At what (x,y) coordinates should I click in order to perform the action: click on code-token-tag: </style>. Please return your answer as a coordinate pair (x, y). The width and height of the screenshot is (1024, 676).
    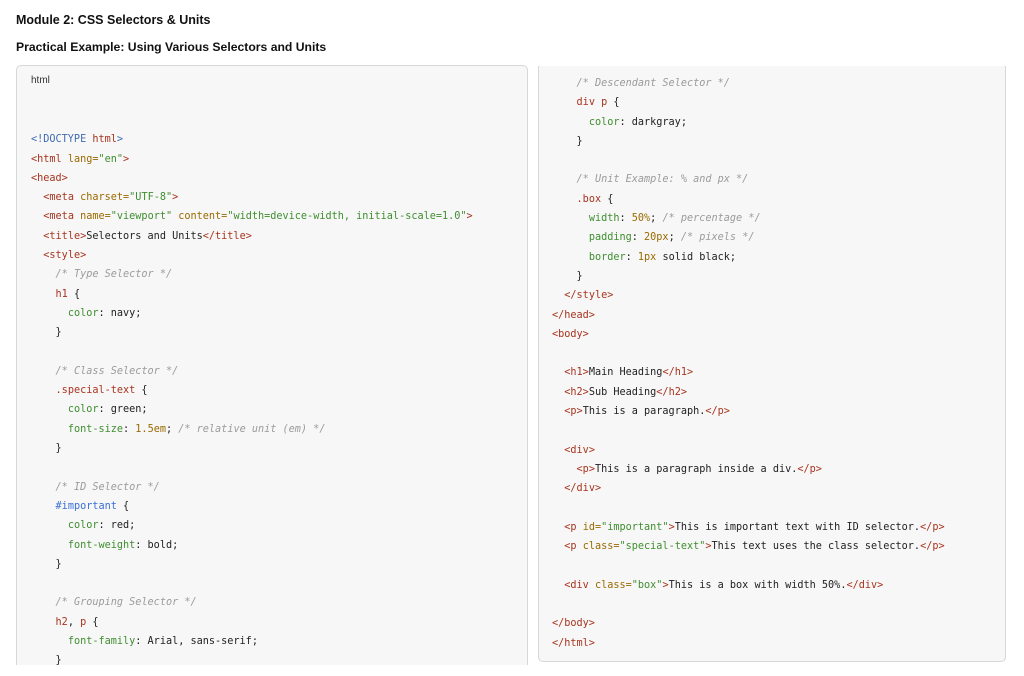
    Looking at the image, I should click on (589, 296).